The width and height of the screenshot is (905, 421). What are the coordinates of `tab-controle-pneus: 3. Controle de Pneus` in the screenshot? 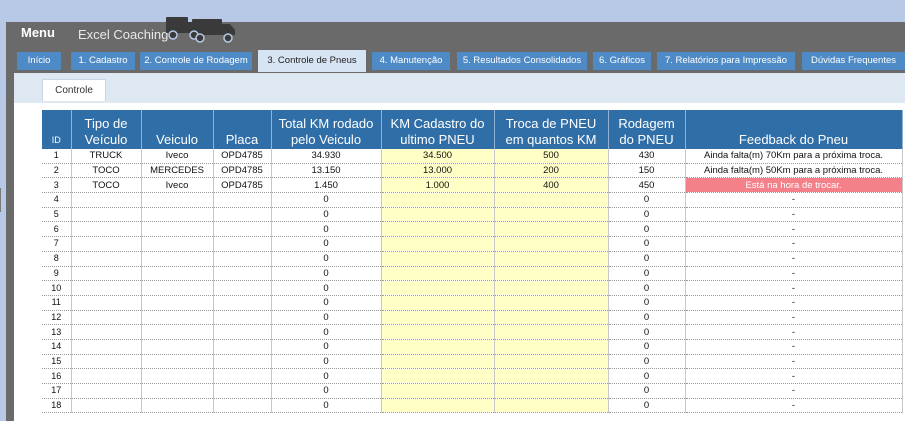 It's located at (312, 61).